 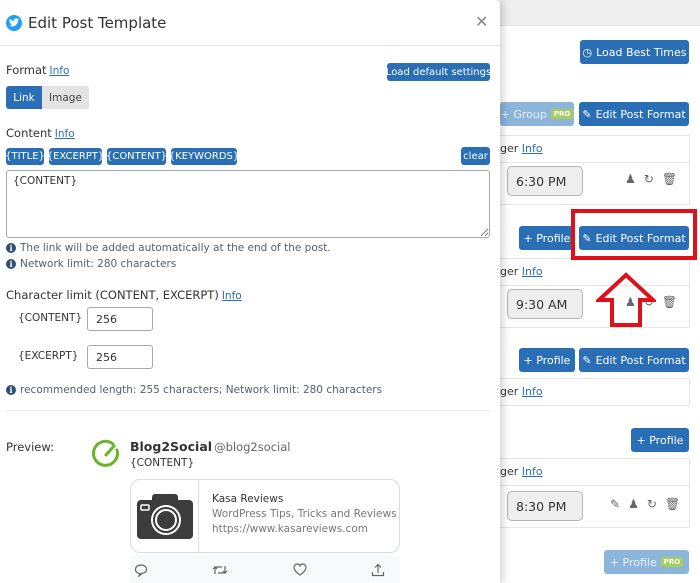 I want to click on modal-header: Edit Post Template, so click(x=250, y=23).